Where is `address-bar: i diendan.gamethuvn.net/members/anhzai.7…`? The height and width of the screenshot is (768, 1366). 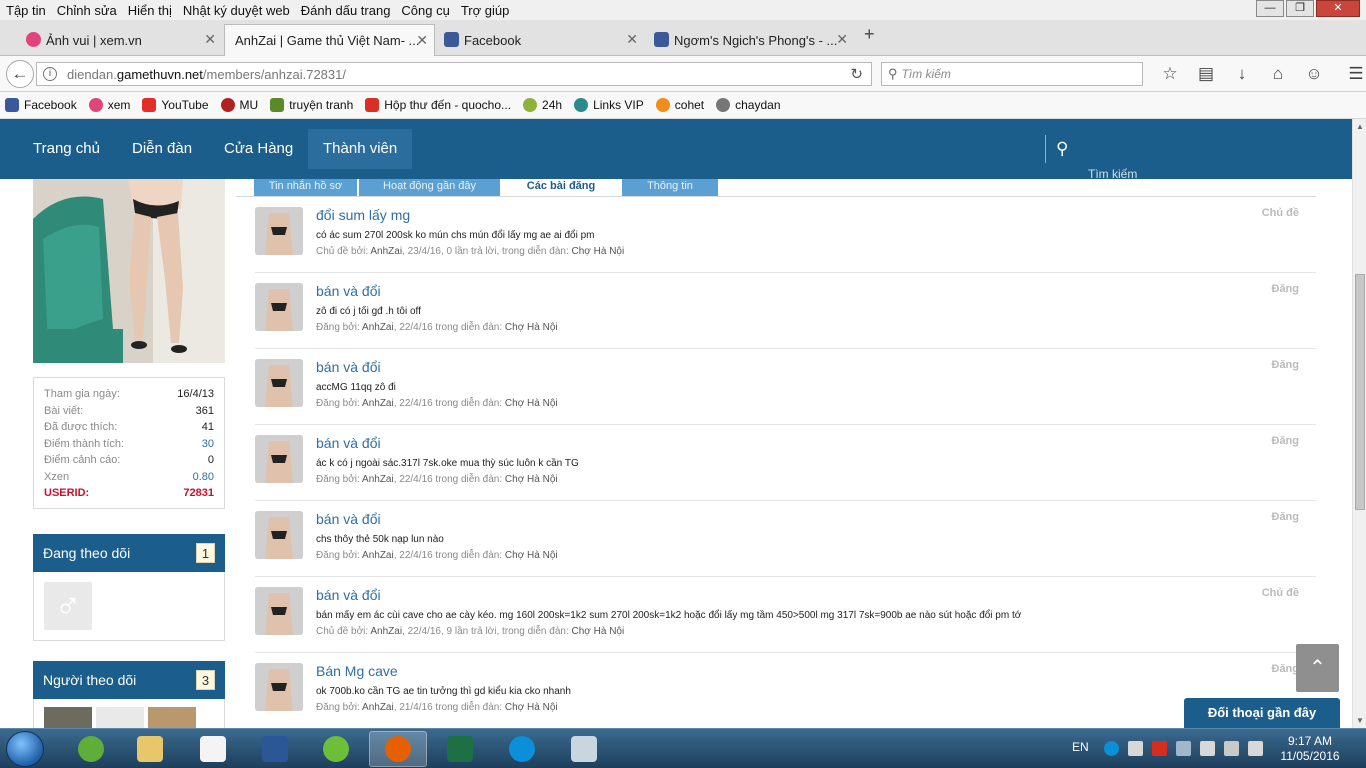
address-bar: i diendan.gamethuvn.net/members/anhzai.7… is located at coordinates (454, 74).